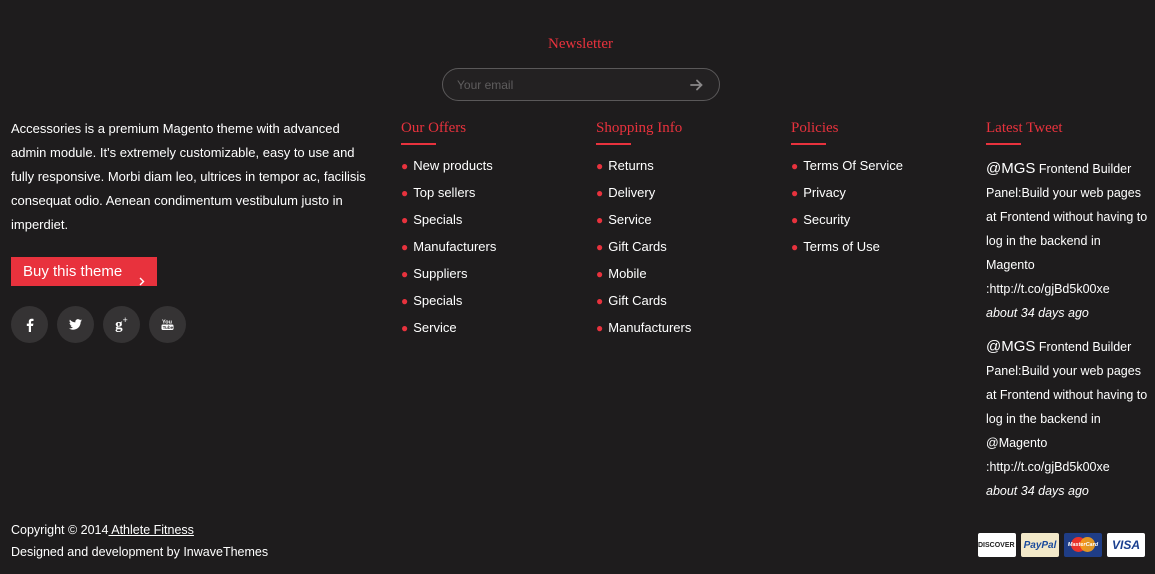 The image size is (1155, 574). What do you see at coordinates (168, 327) in the screenshot?
I see `svg-text: Tube` at bounding box center [168, 327].